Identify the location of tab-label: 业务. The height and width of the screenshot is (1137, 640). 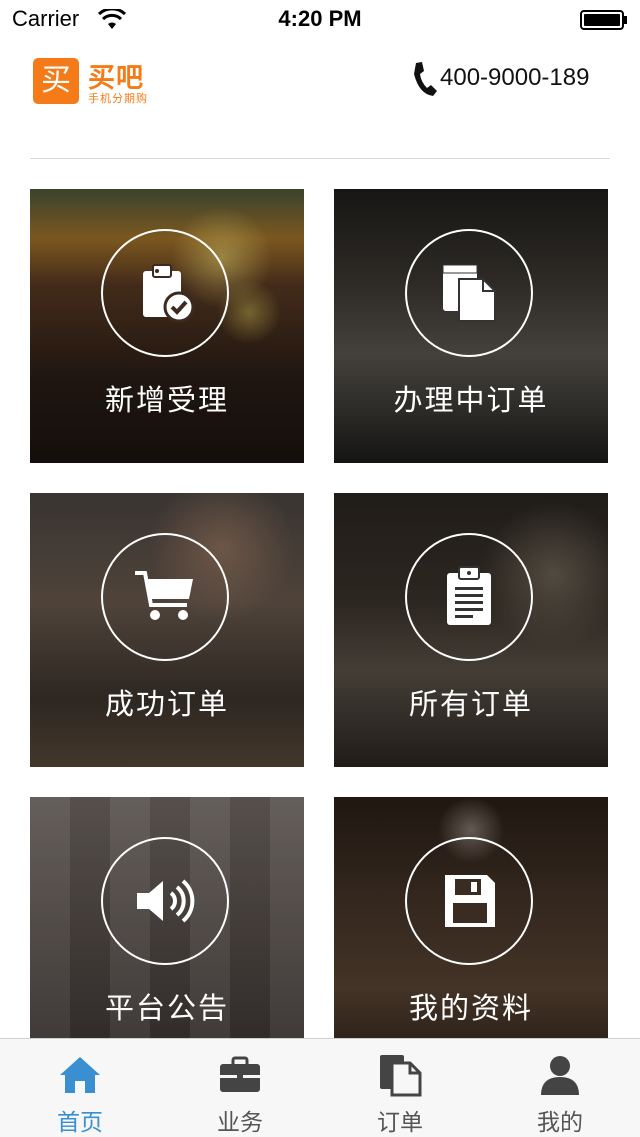
(240, 1123).